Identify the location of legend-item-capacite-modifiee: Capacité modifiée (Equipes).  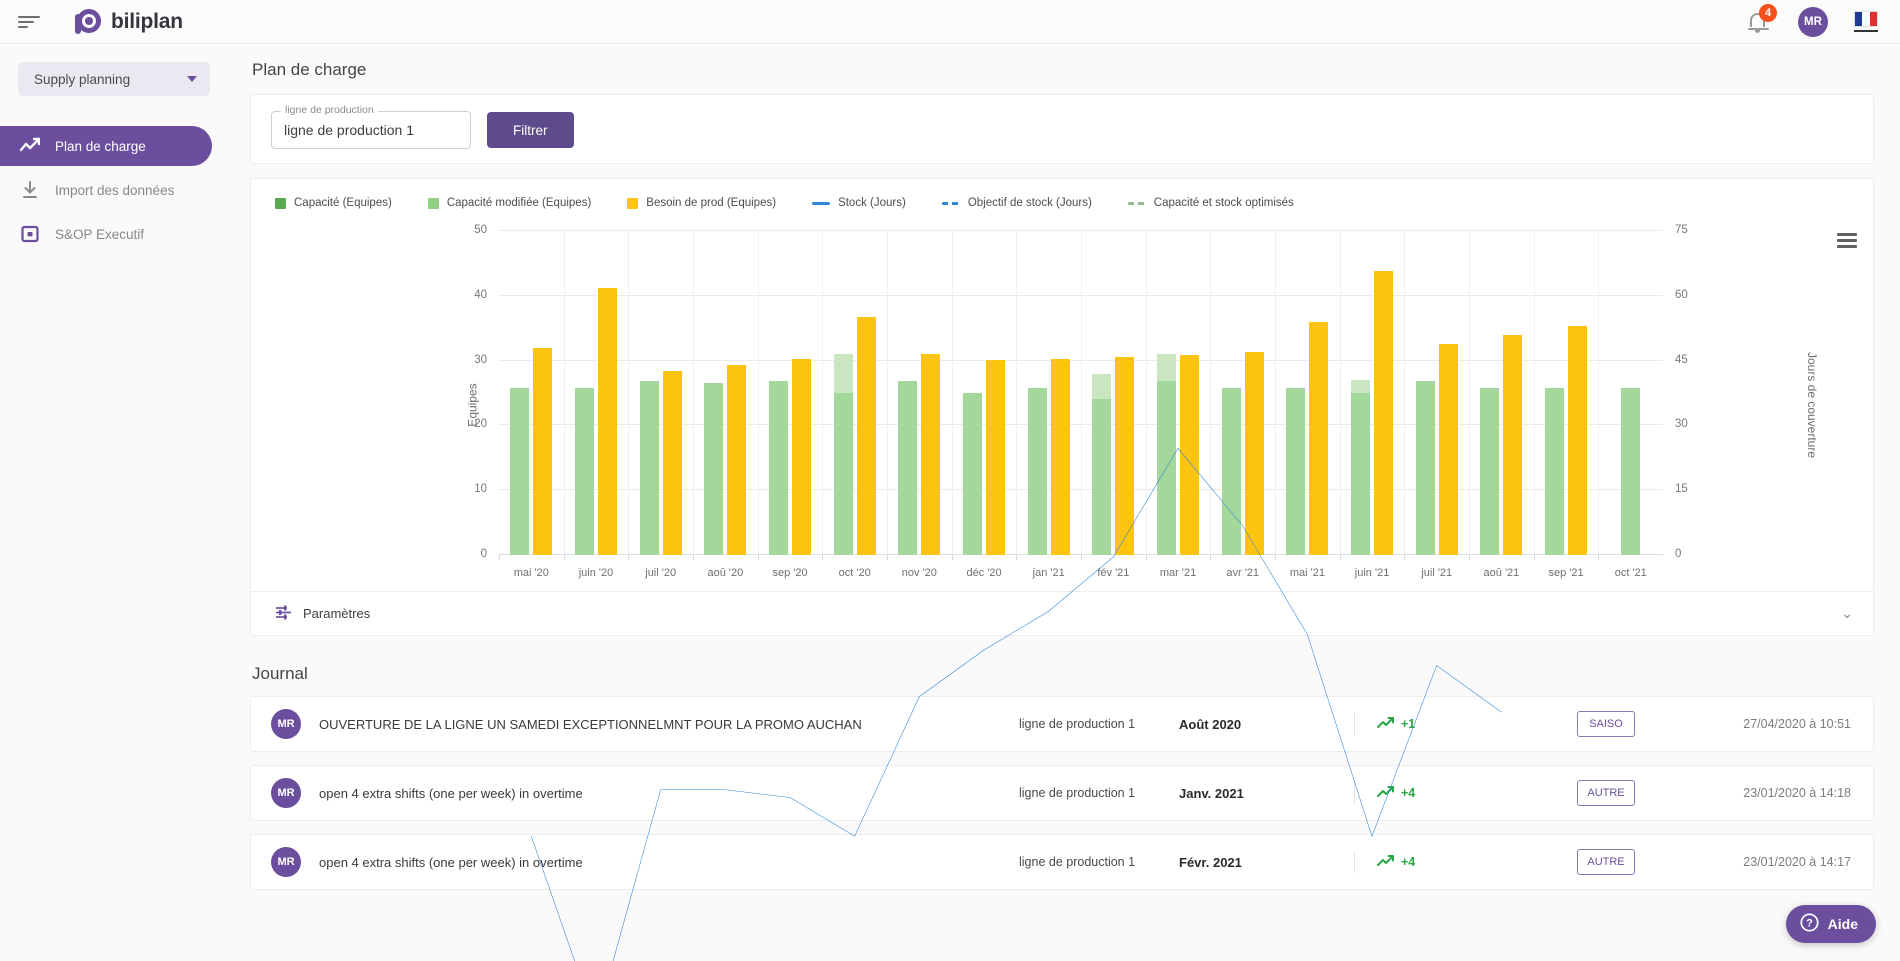
(509, 203).